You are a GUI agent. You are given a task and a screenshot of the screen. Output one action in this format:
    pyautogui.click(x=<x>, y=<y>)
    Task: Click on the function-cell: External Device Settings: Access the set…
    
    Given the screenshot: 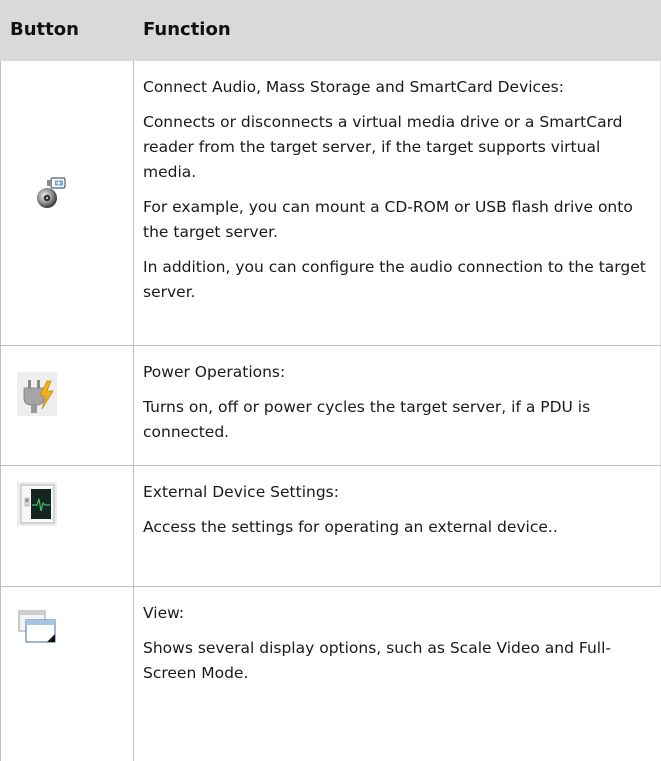 What is the action you would take?
    pyautogui.click(x=400, y=515)
    